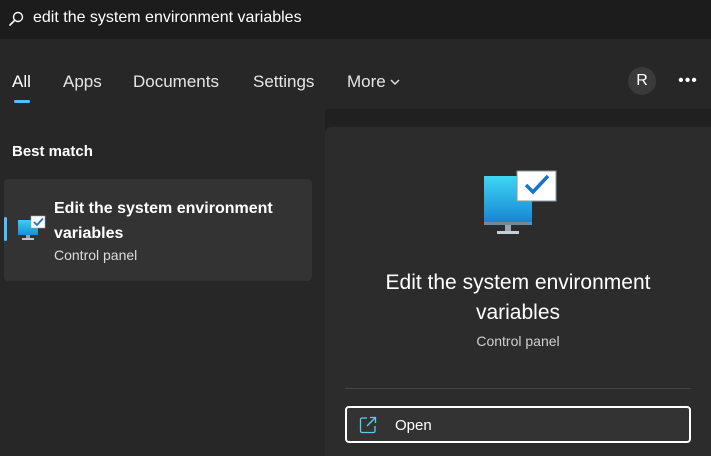  What do you see at coordinates (176, 82) in the screenshot?
I see `tab-documents: Documents` at bounding box center [176, 82].